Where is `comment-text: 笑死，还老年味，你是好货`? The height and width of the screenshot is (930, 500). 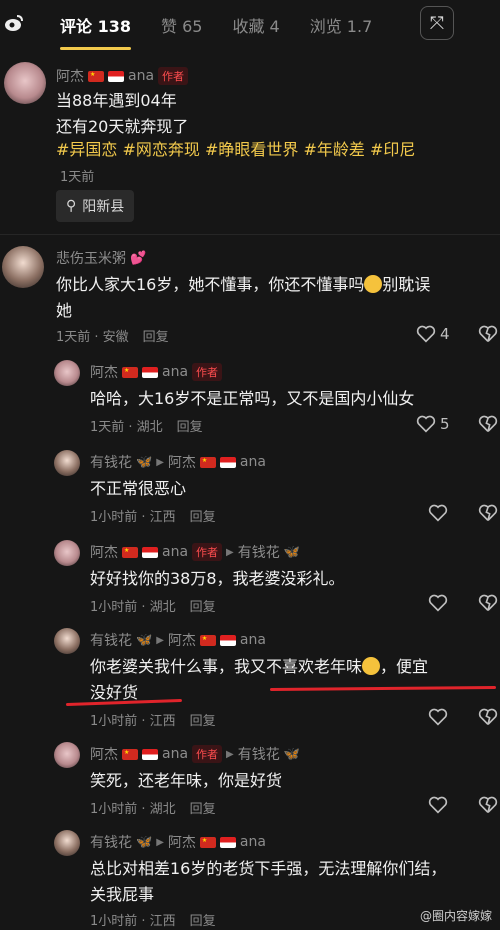
comment-text: 笑死，还老年味，你是好货 is located at coordinates (186, 780).